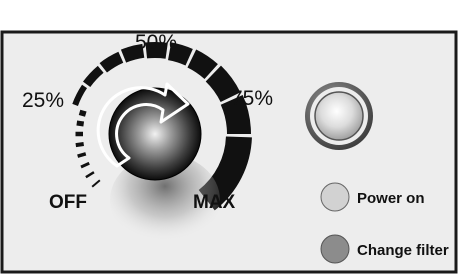 This screenshot has height=274, width=458. What do you see at coordinates (403, 250) in the screenshot?
I see `change-filter-label: Change filter` at bounding box center [403, 250].